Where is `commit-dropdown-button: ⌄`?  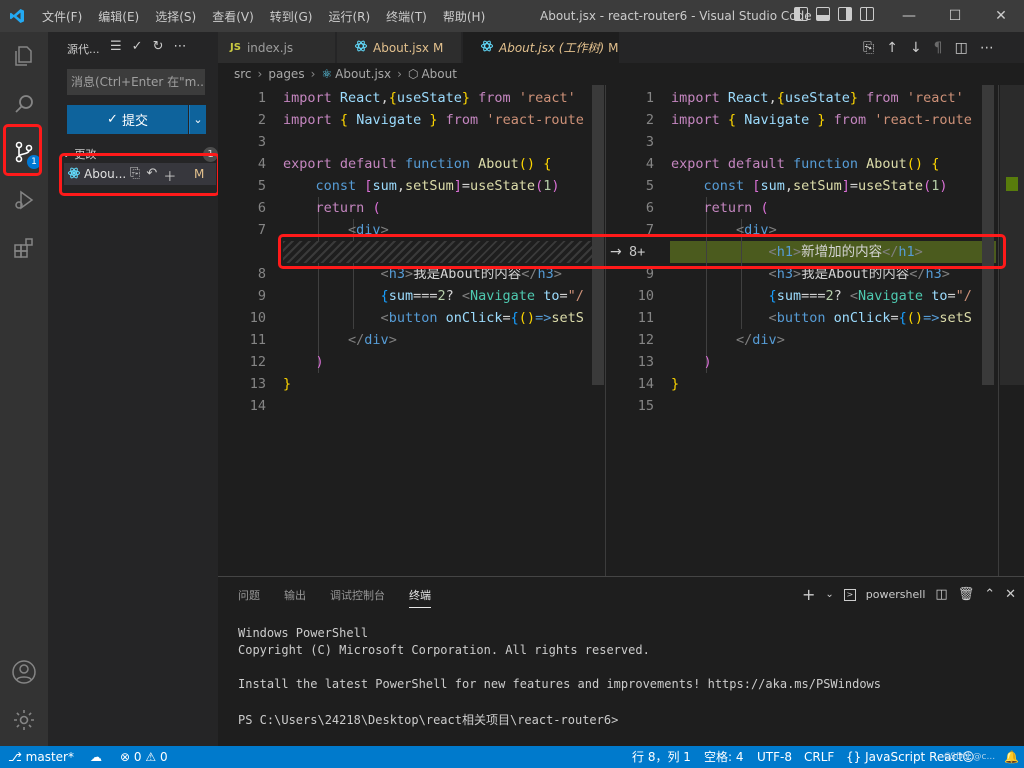
commit-dropdown-button: ⌄ is located at coordinates (197, 119).